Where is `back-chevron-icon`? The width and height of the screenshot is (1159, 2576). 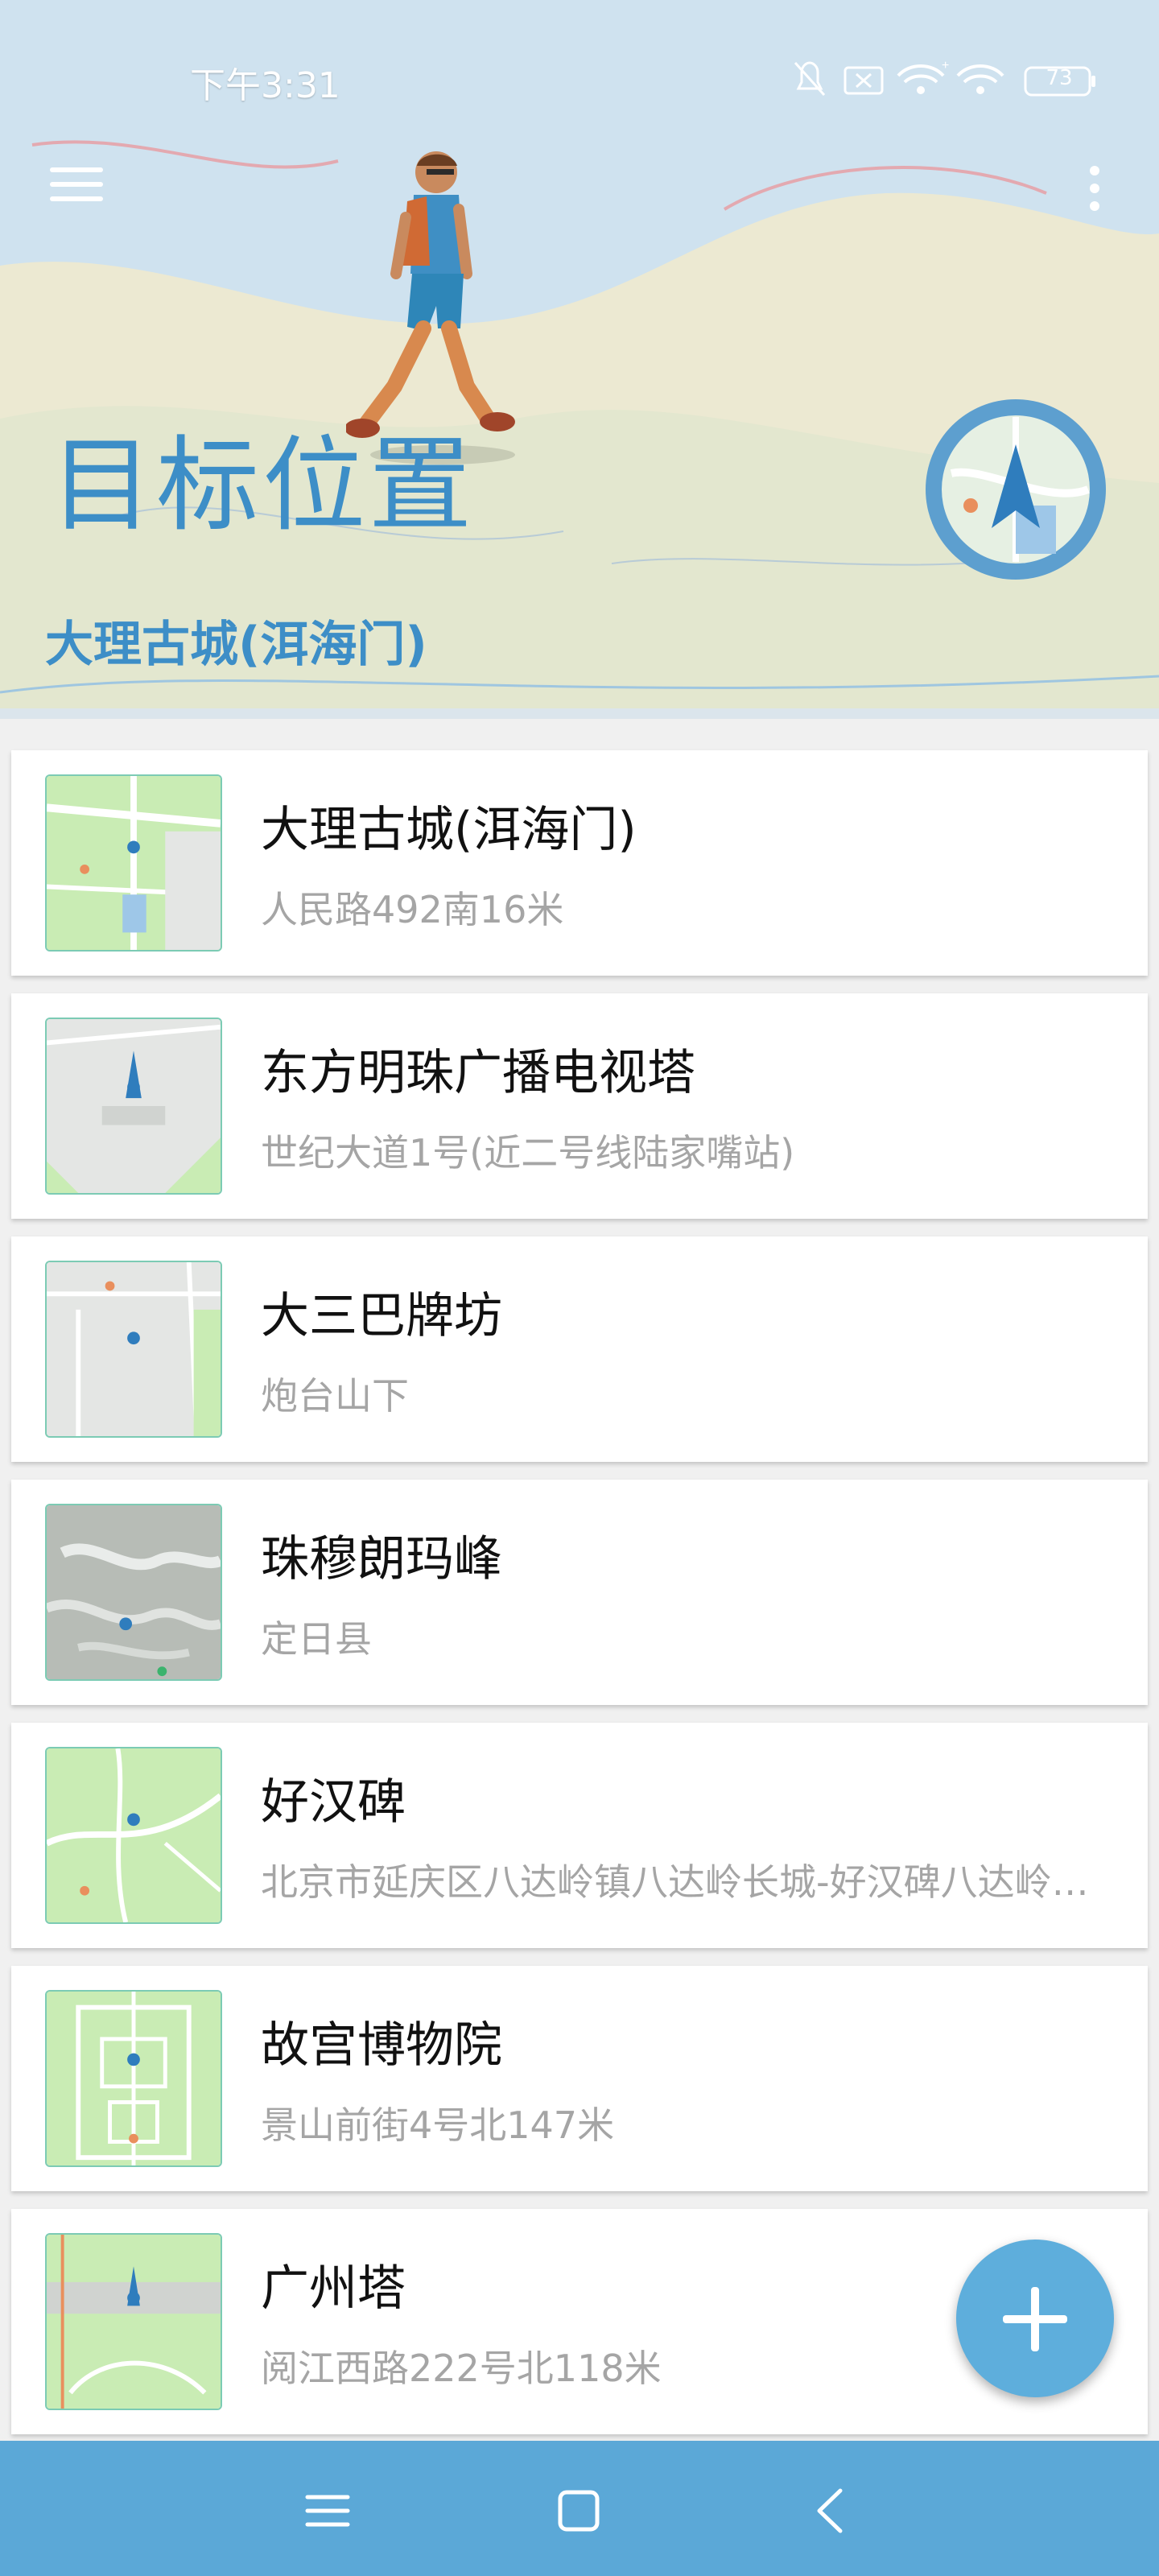
back-chevron-icon is located at coordinates (831, 2511).